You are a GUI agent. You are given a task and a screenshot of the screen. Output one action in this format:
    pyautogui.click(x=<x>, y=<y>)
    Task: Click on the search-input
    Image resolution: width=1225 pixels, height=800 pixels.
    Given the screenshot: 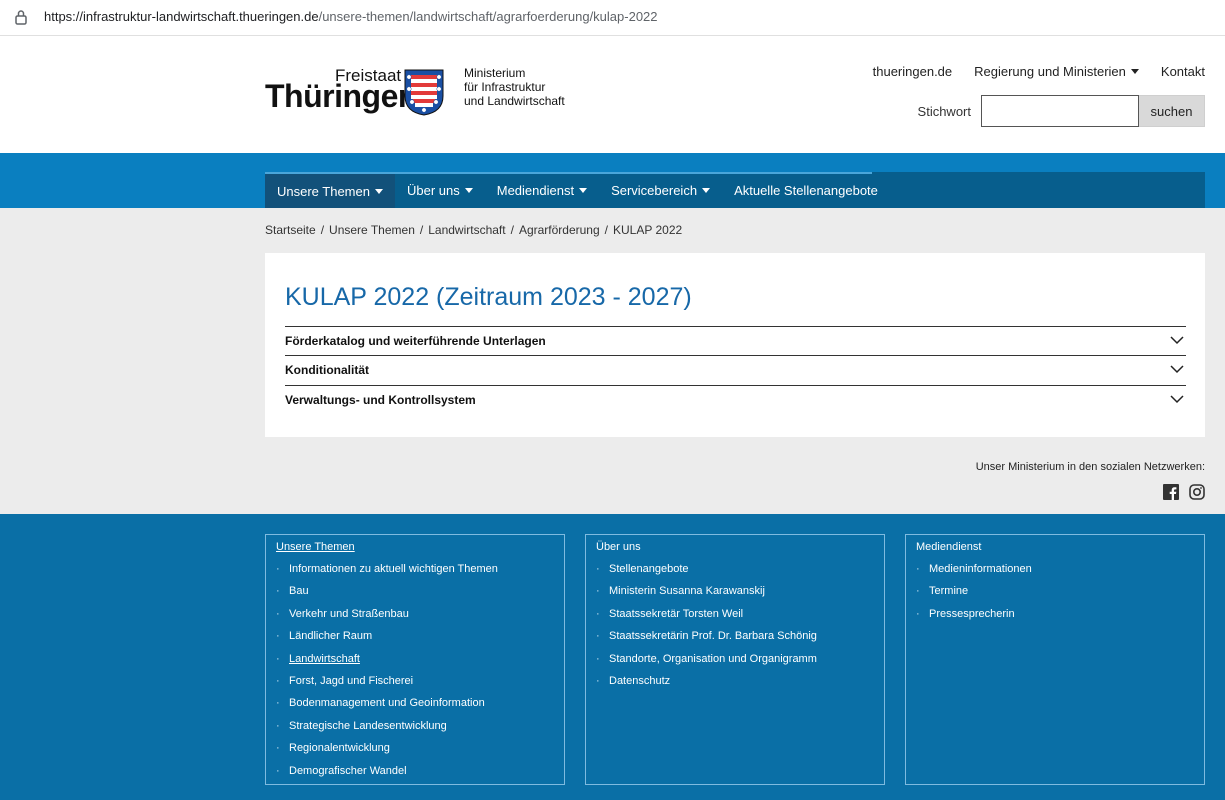 What is the action you would take?
    pyautogui.click(x=1060, y=111)
    